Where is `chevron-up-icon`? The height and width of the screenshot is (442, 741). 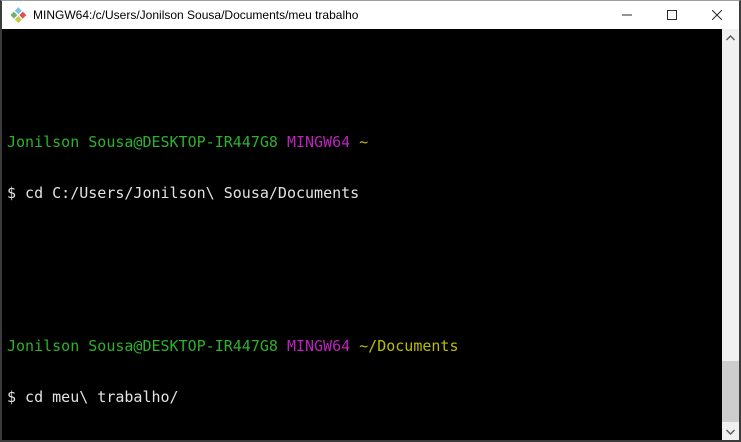 chevron-up-icon is located at coordinates (730, 37).